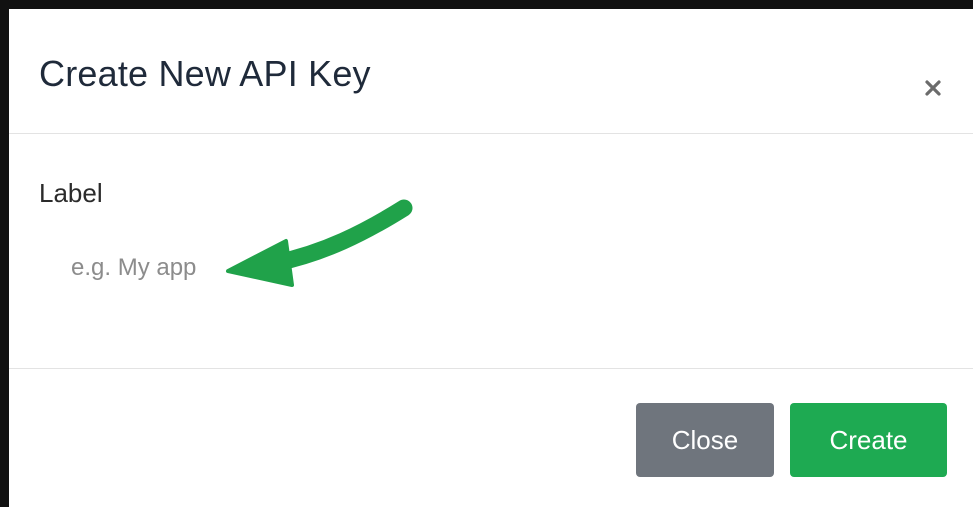  Describe the element at coordinates (205, 73) in the screenshot. I see `modal-title: Create New API Key` at that location.